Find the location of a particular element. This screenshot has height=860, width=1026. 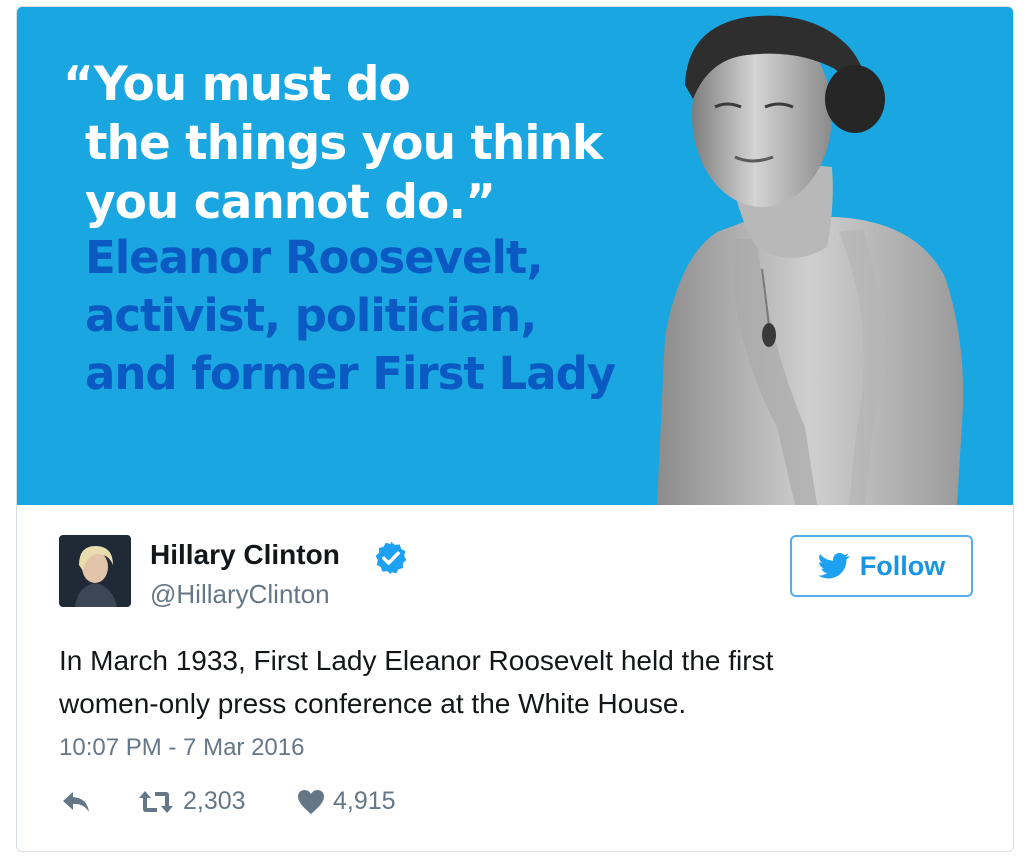

follow-button-label: Follow is located at coordinates (902, 565).